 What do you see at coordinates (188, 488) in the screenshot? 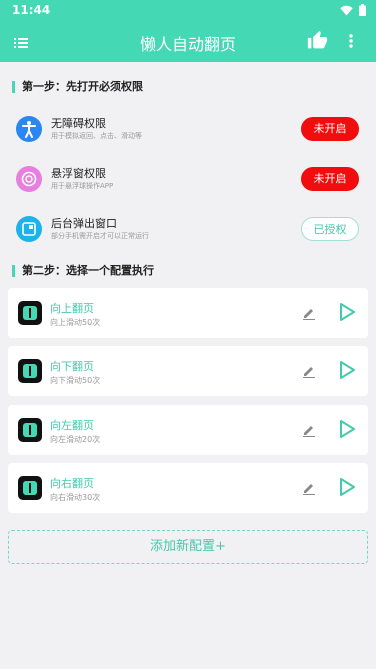
I see `config-card: 向右翻页 向右滑动30次` at bounding box center [188, 488].